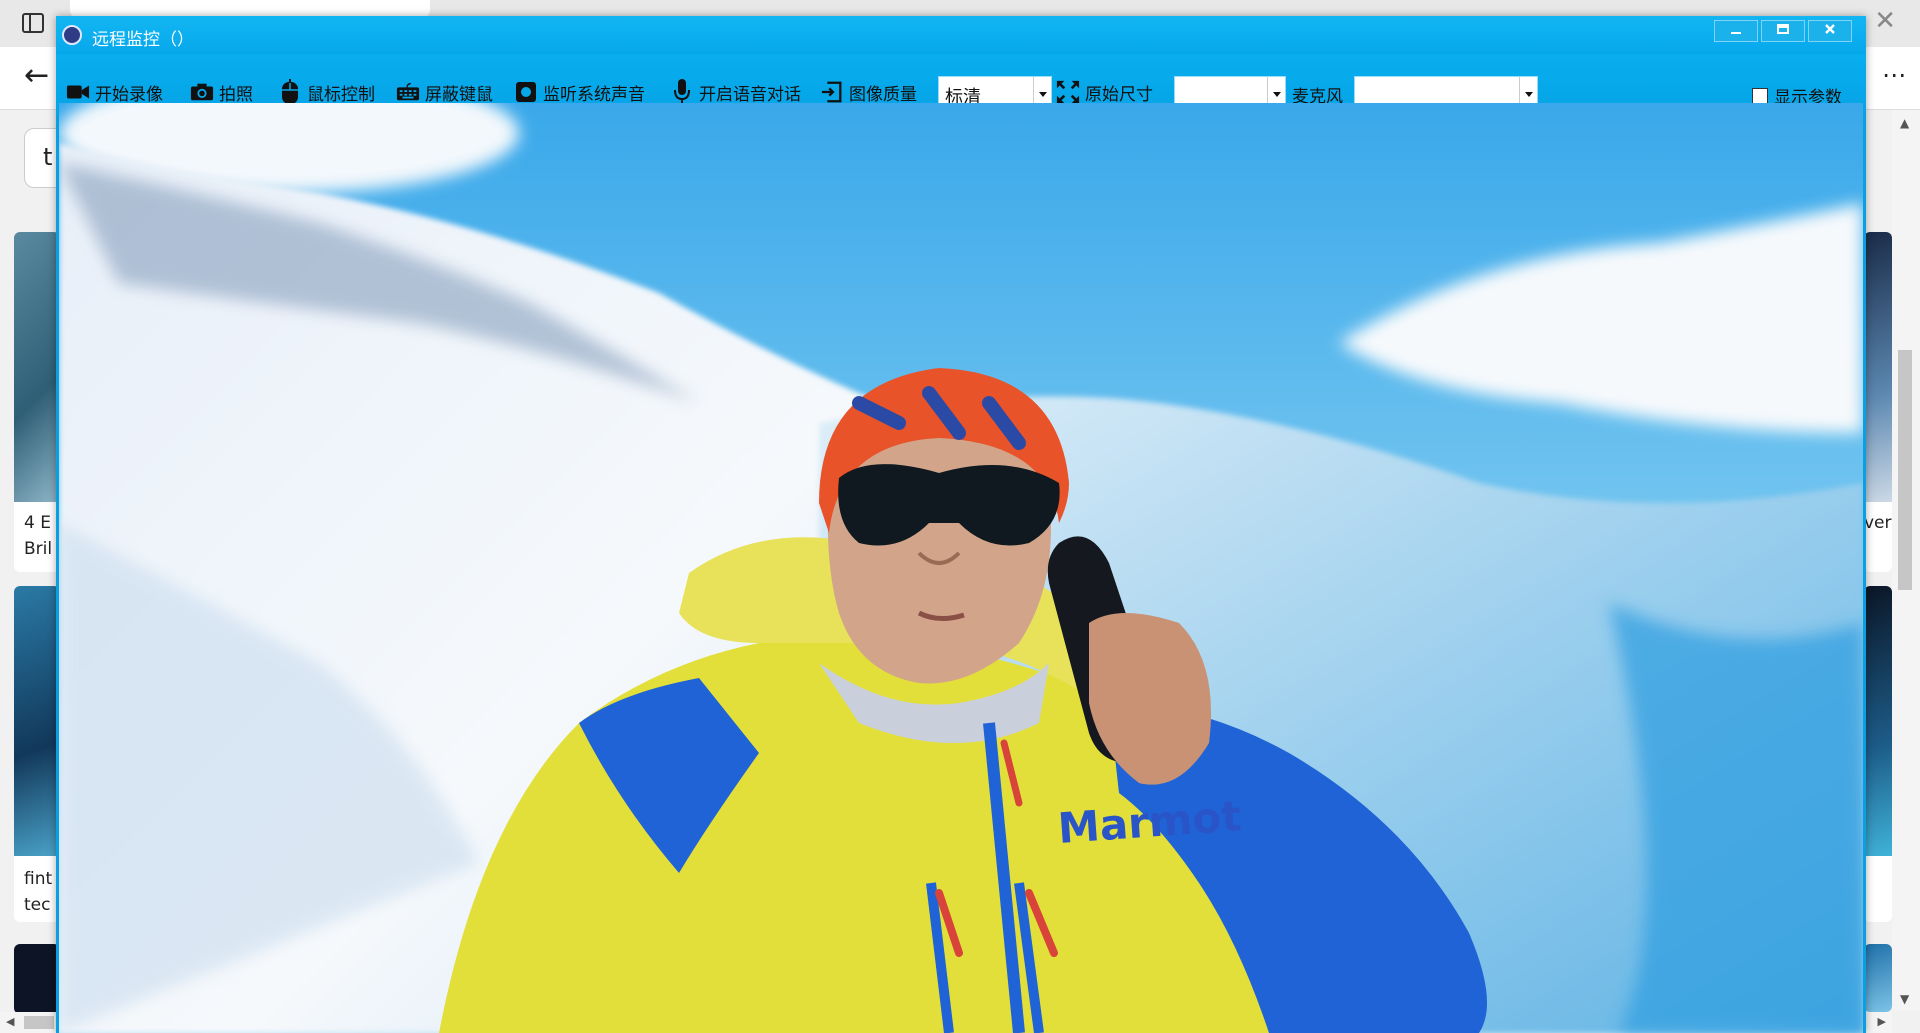 The image size is (1920, 1033). I want to click on background-search-text: t, so click(48, 157).